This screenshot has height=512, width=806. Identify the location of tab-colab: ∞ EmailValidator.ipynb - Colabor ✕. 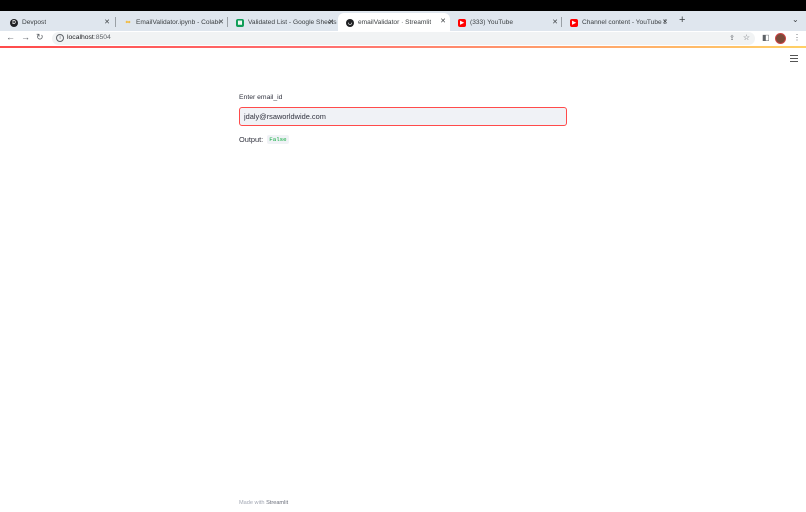
(172, 22).